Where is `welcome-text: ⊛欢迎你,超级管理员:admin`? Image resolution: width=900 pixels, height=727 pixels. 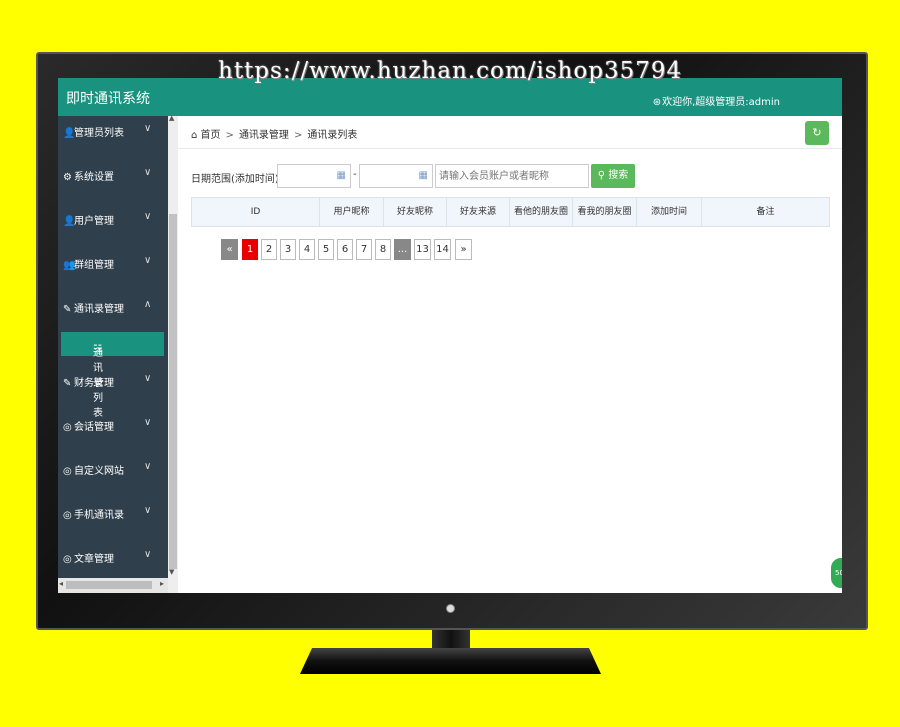
welcome-text: ⊛欢迎你,超级管理员:admin is located at coordinates (716, 100).